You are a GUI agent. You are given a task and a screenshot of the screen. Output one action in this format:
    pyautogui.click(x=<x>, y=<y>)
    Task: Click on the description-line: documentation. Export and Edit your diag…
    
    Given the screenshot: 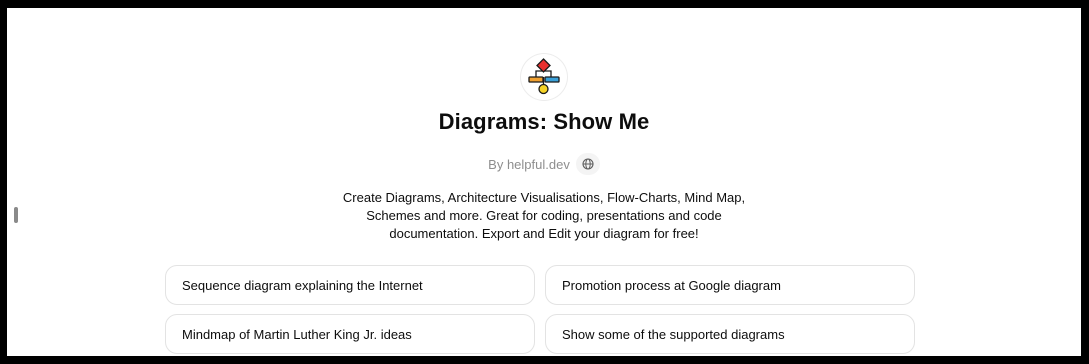 What is the action you would take?
    pyautogui.click(x=544, y=233)
    